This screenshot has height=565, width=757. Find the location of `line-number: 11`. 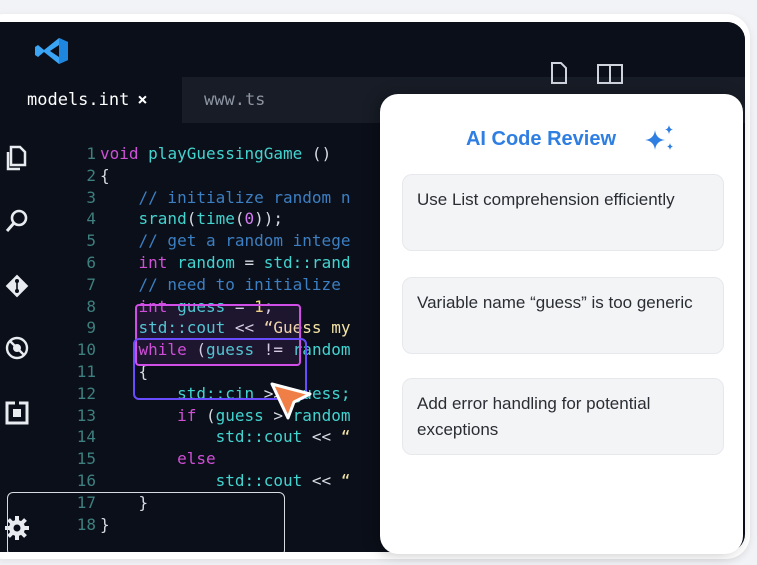

line-number: 11 is located at coordinates (86, 371).